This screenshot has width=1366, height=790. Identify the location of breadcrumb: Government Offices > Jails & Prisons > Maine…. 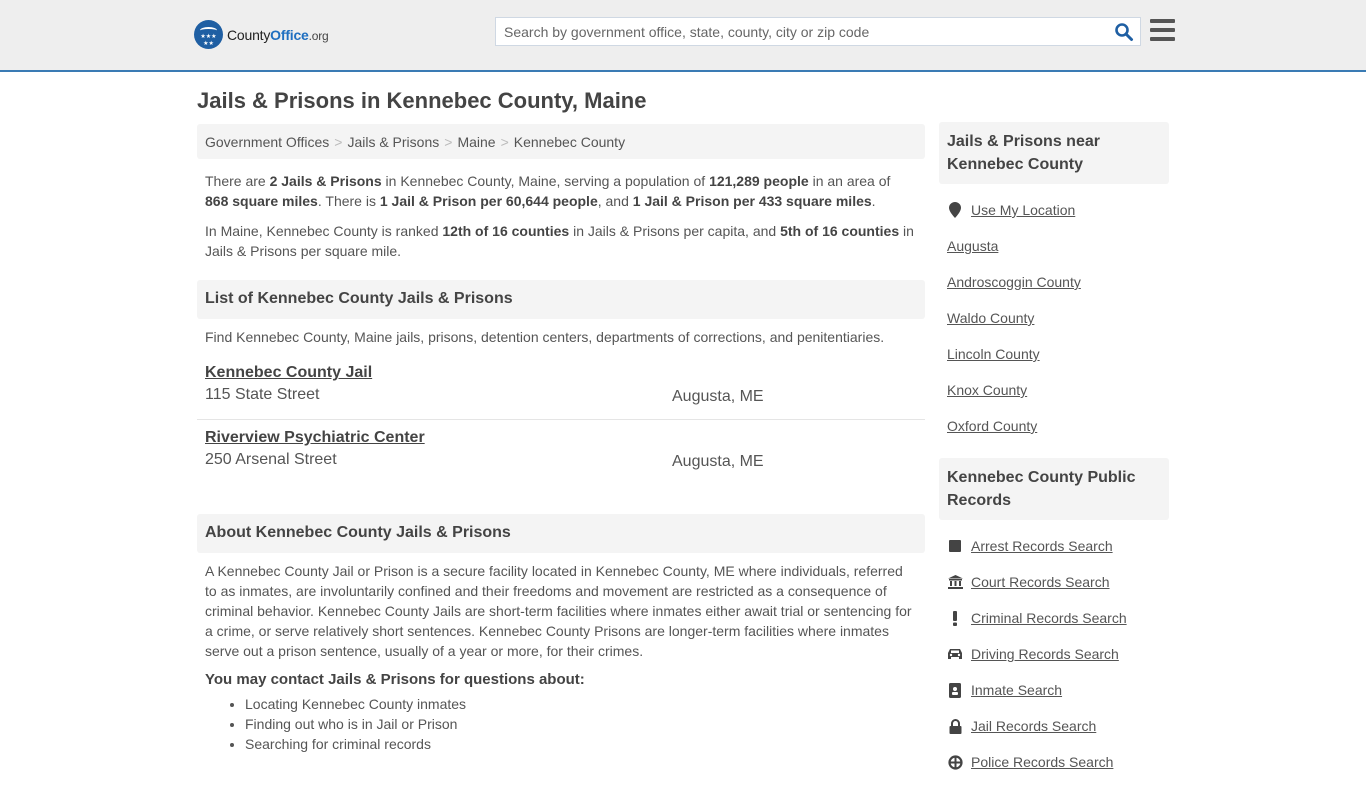
(561, 141).